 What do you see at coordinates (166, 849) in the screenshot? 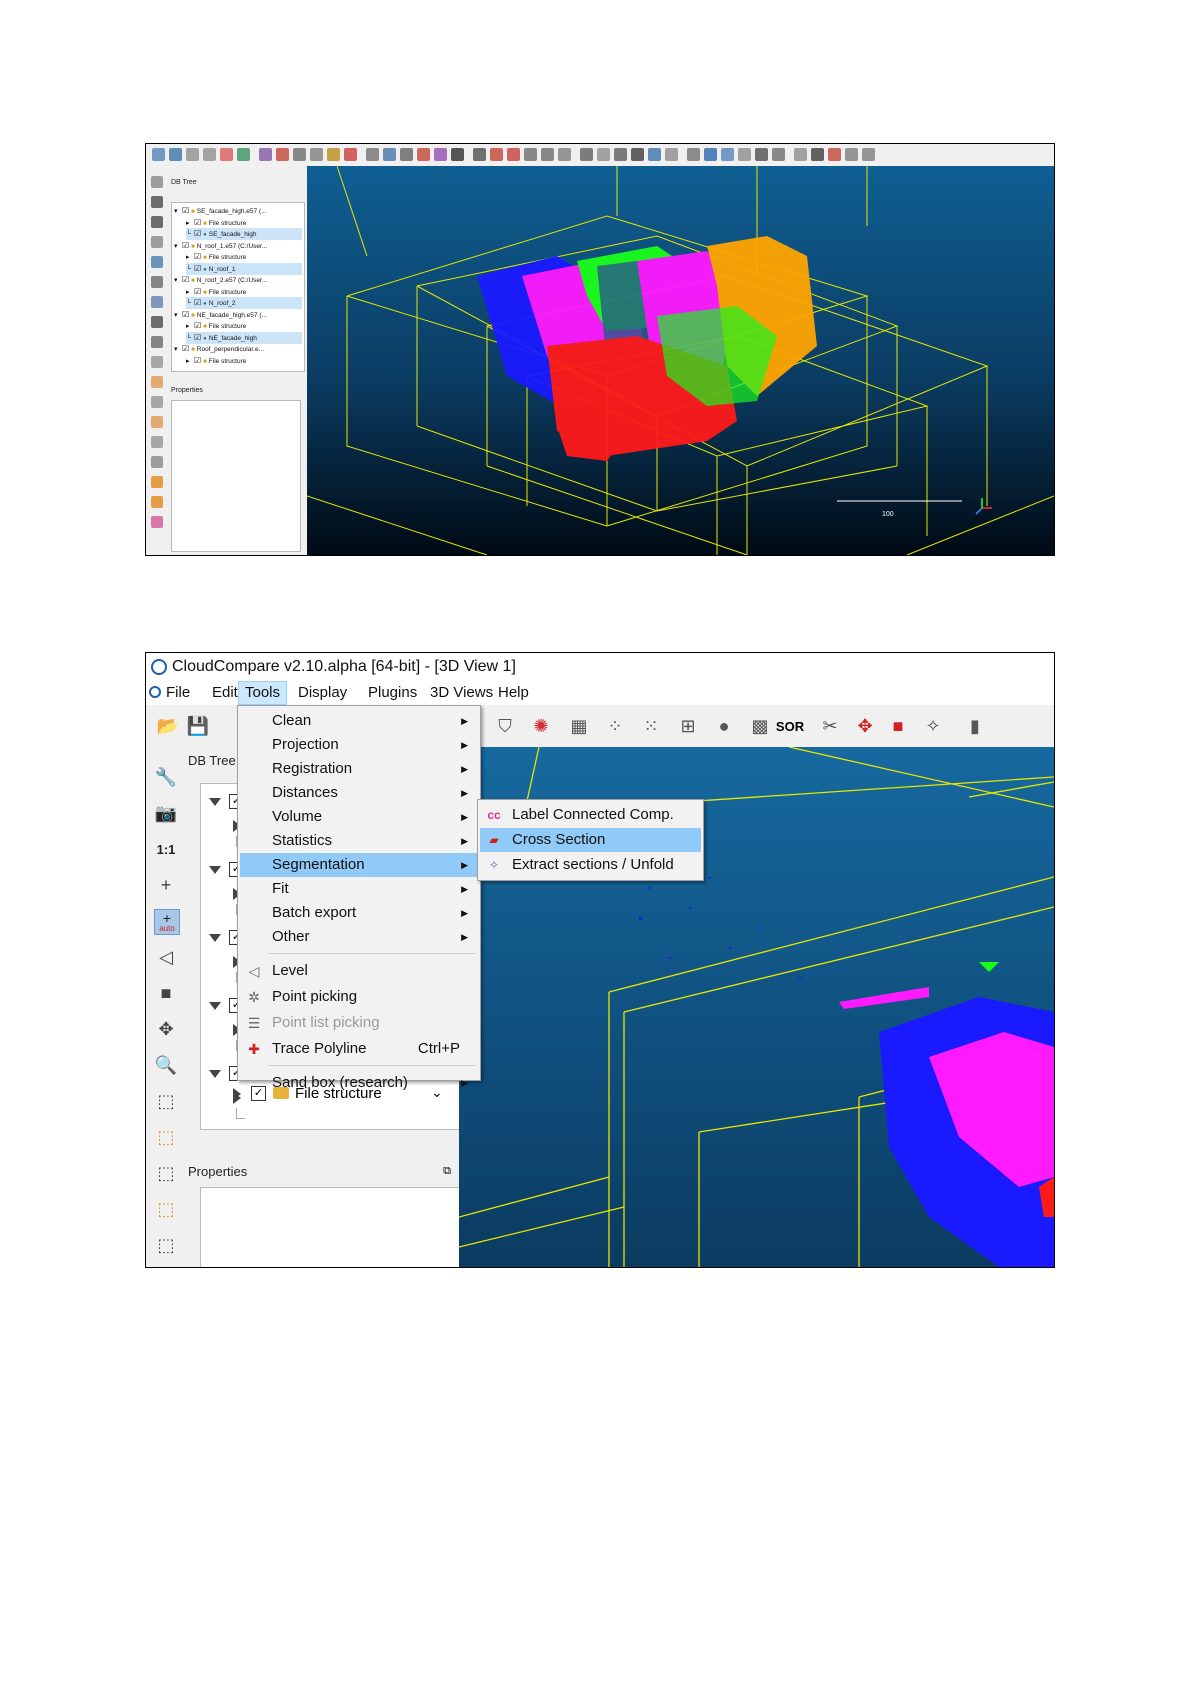
I see `zoom-11-icon: 1:1` at bounding box center [166, 849].